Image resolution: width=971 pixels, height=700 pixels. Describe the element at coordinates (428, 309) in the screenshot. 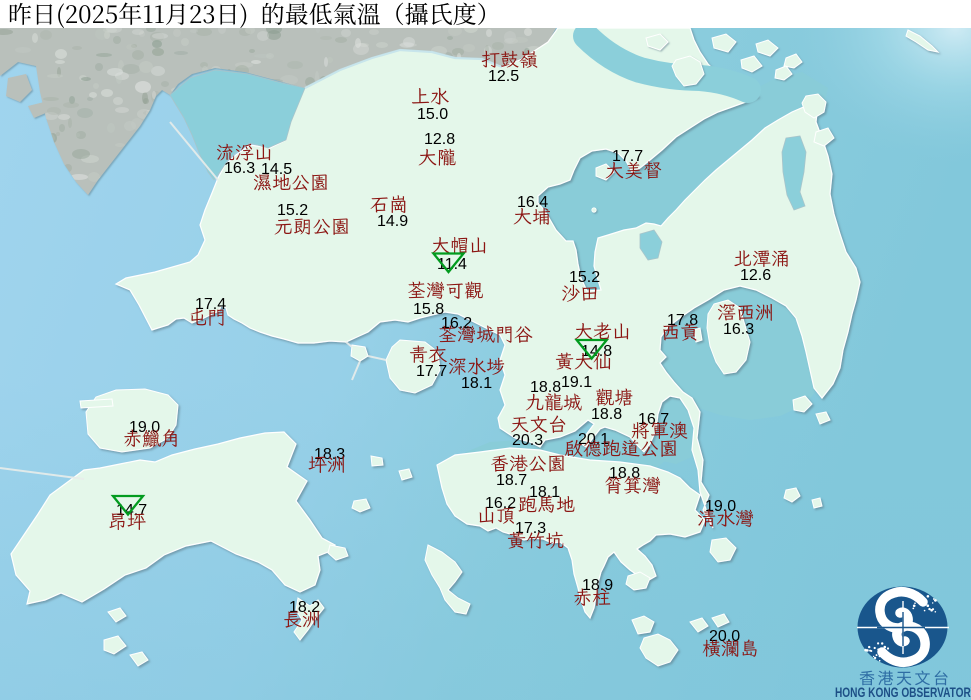

I see `svg-text: 15.8` at that location.